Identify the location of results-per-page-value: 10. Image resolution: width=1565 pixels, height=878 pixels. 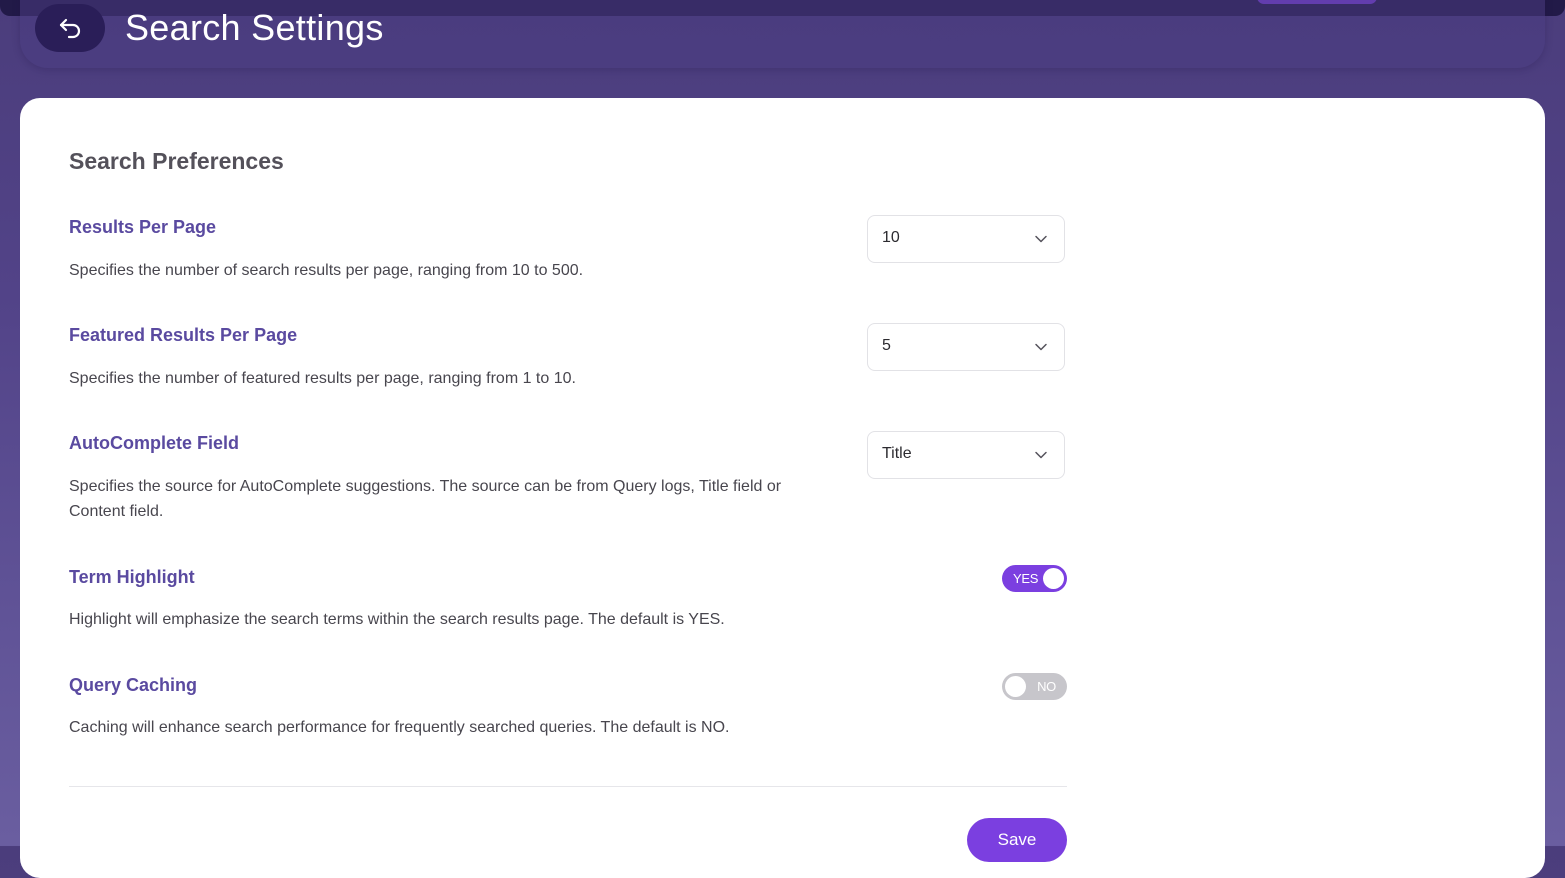
(891, 237).